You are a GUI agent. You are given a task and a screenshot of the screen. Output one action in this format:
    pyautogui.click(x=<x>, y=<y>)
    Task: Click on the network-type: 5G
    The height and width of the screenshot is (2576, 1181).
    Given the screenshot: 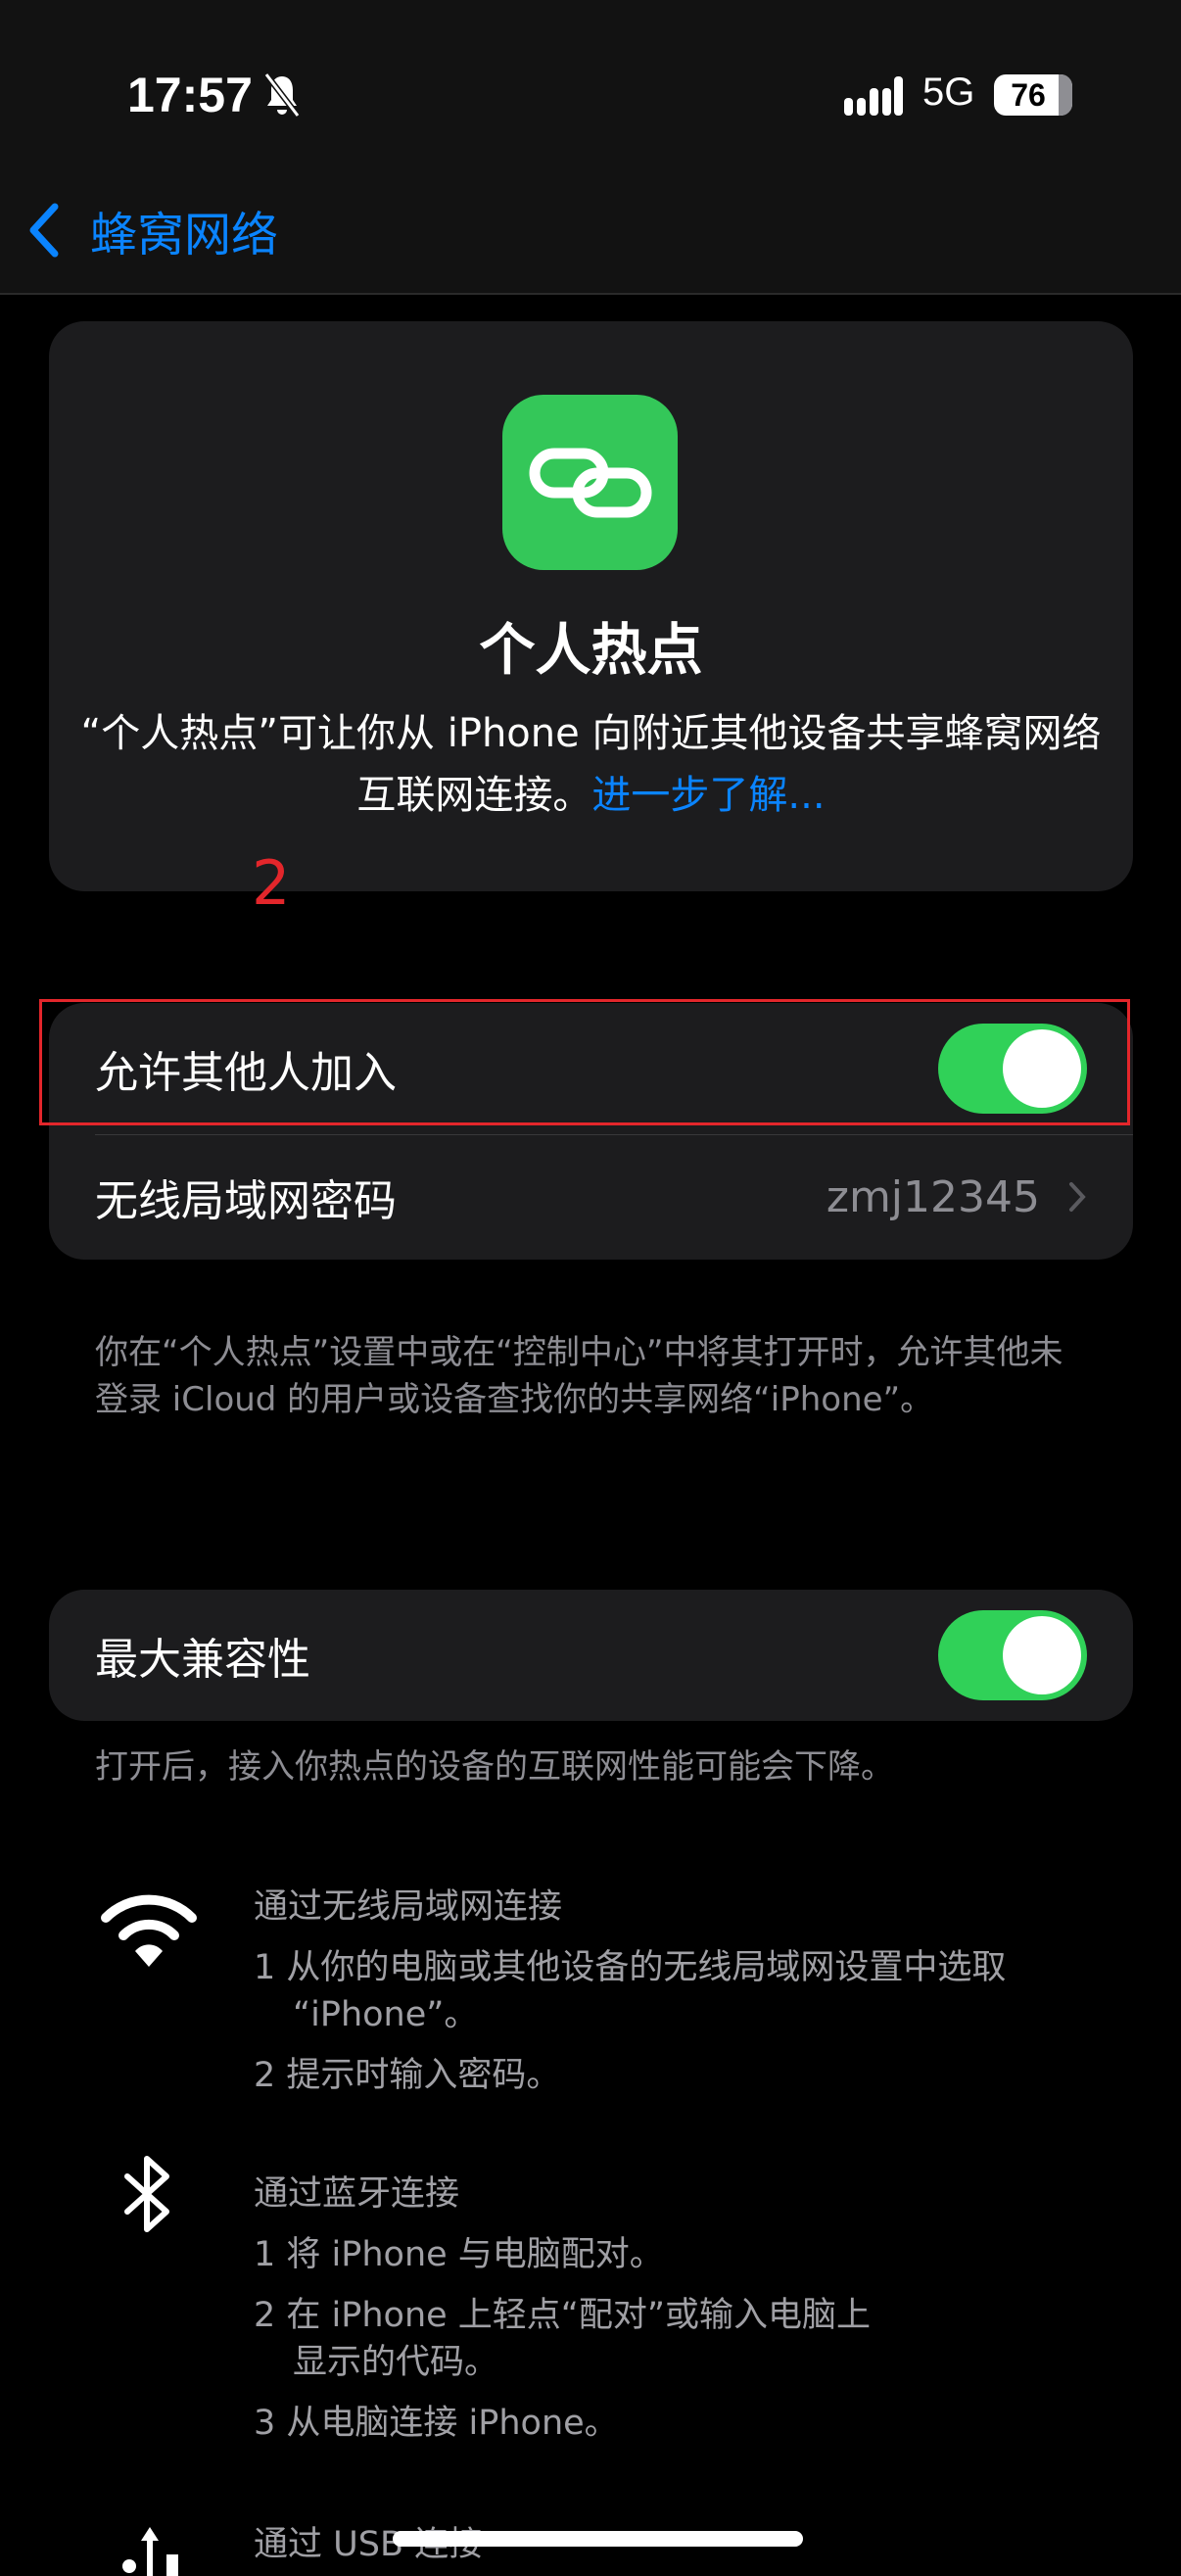 What is the action you would take?
    pyautogui.click(x=949, y=92)
    